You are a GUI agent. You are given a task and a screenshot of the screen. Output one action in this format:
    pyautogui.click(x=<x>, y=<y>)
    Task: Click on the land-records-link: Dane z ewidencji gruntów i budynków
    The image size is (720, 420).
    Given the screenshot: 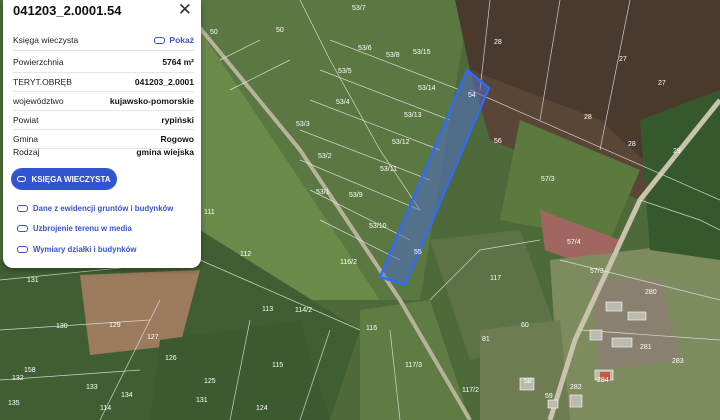 What is the action you would take?
    pyautogui.click(x=95, y=208)
    